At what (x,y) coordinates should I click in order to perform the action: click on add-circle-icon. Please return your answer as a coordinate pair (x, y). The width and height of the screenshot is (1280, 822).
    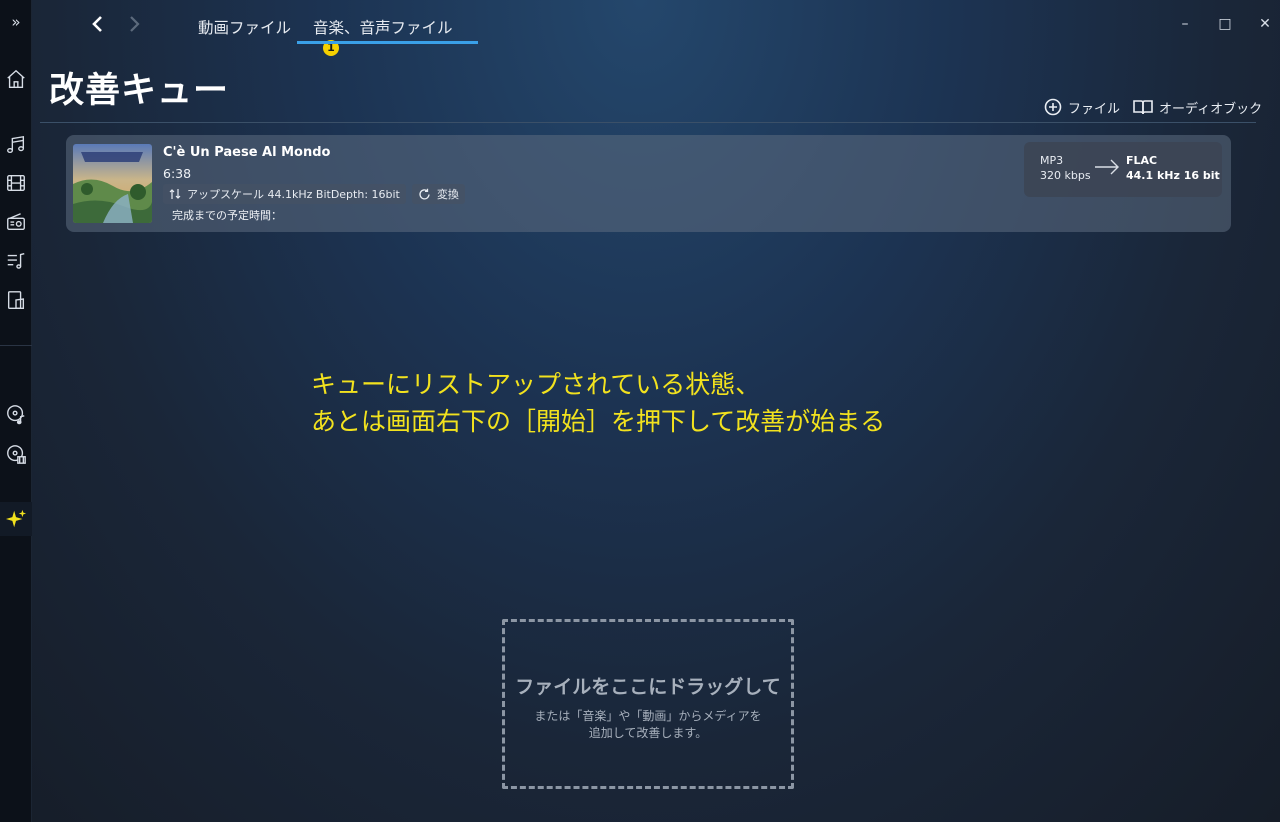
    Looking at the image, I should click on (1053, 107).